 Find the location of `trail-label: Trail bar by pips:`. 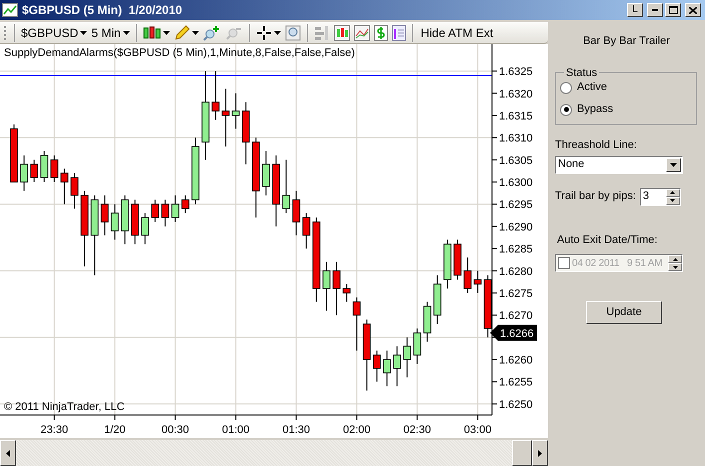

trail-label: Trail bar by pips: is located at coordinates (595, 196).